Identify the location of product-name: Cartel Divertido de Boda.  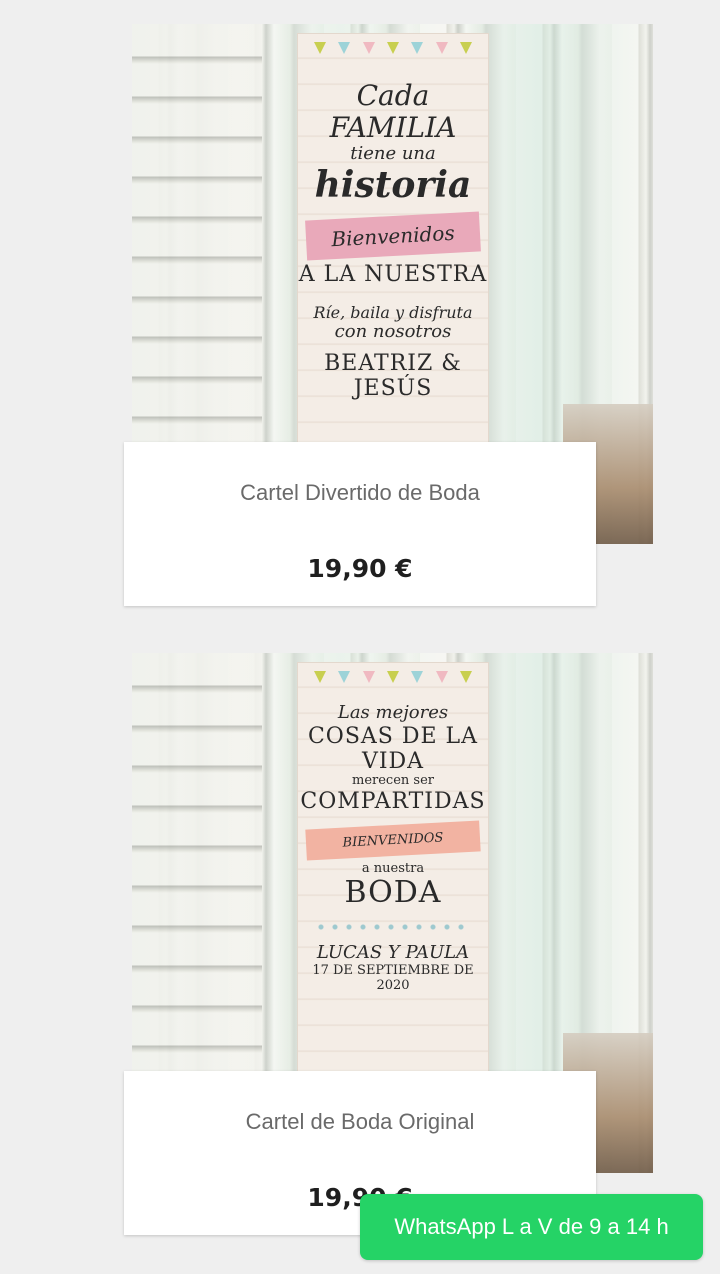
(360, 493).